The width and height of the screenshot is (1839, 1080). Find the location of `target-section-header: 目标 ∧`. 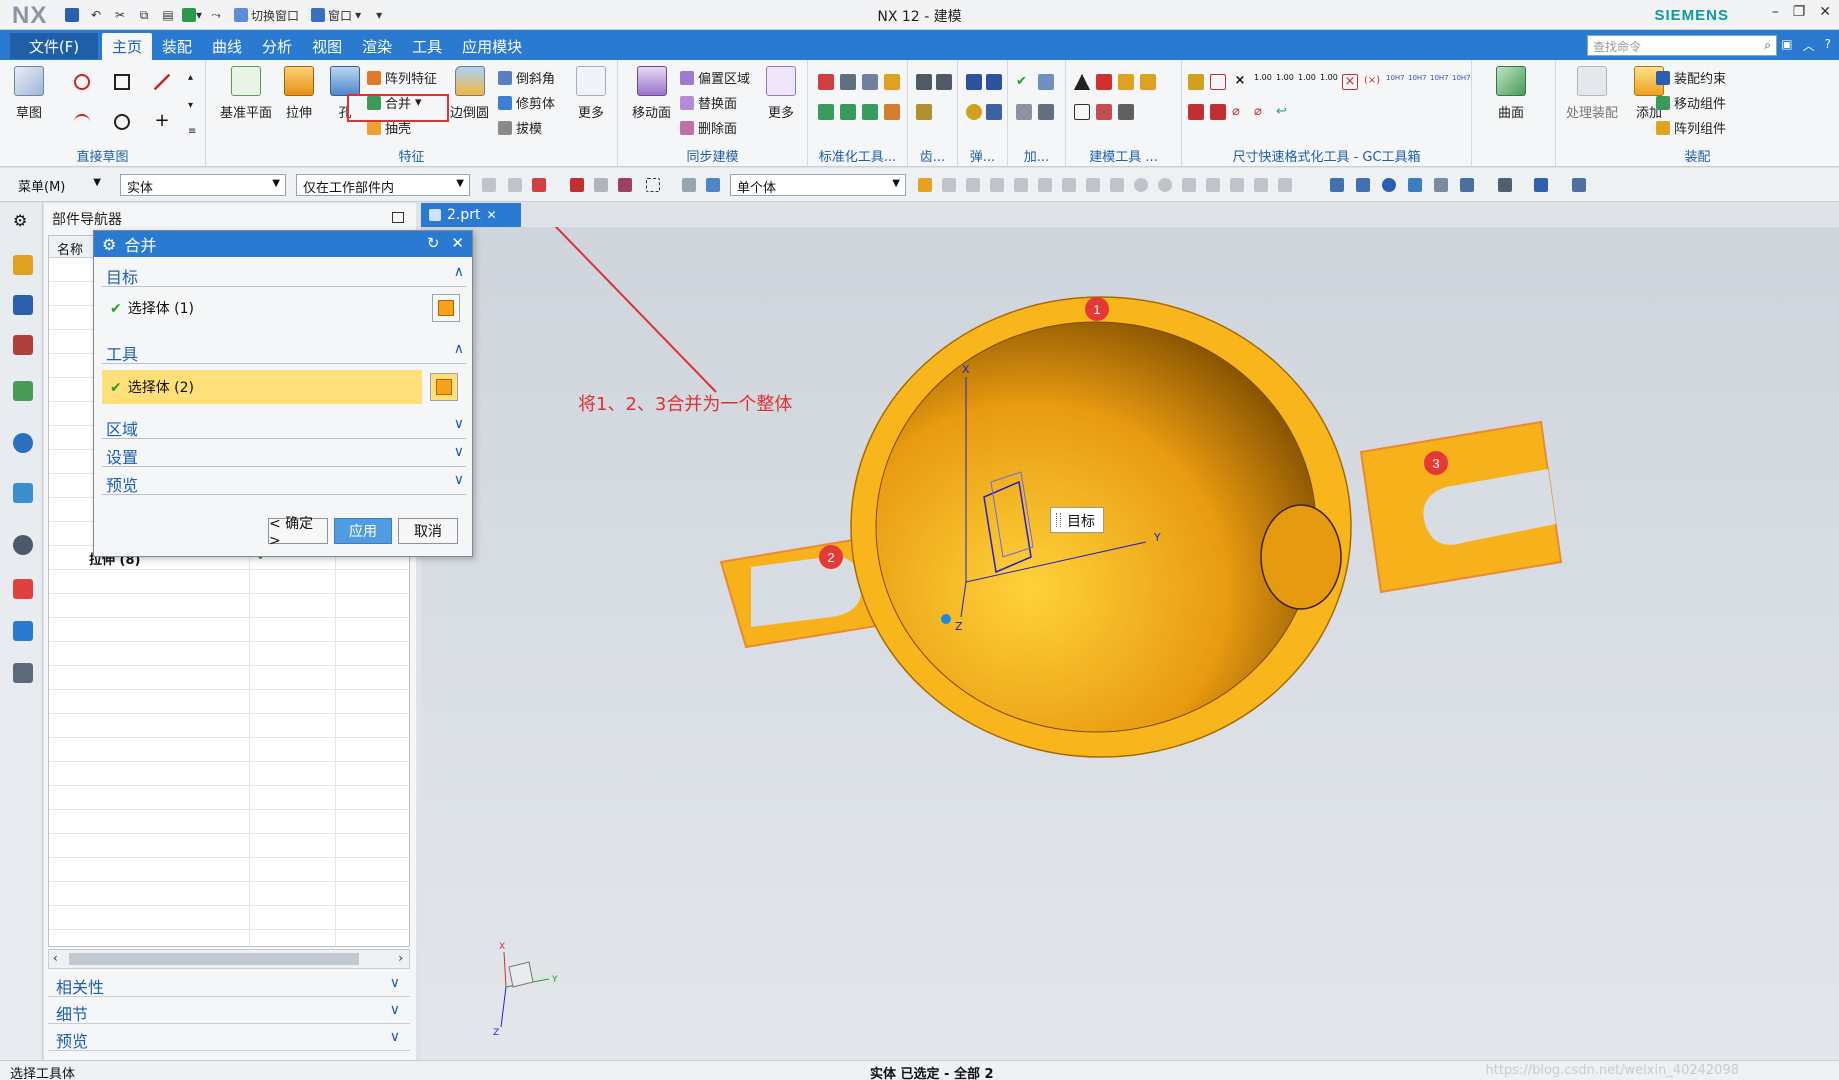

target-section-header: 目标 ∧ is located at coordinates (284, 274).